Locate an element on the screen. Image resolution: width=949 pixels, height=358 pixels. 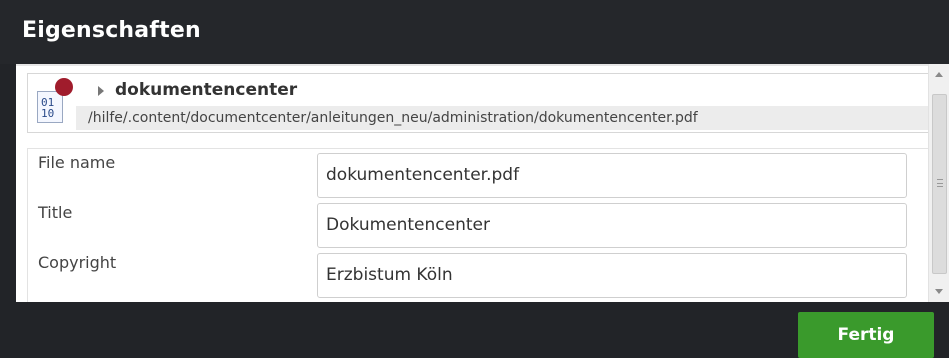
file-name-label: File name is located at coordinates (77, 162).